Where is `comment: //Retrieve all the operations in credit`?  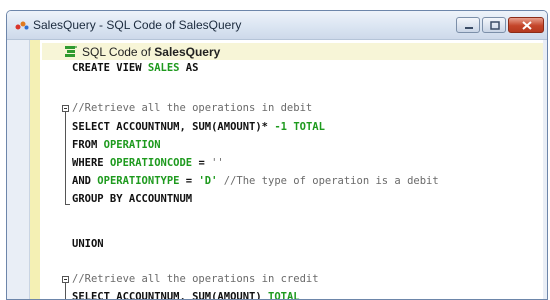 comment: //Retrieve all the operations in credit is located at coordinates (195, 279).